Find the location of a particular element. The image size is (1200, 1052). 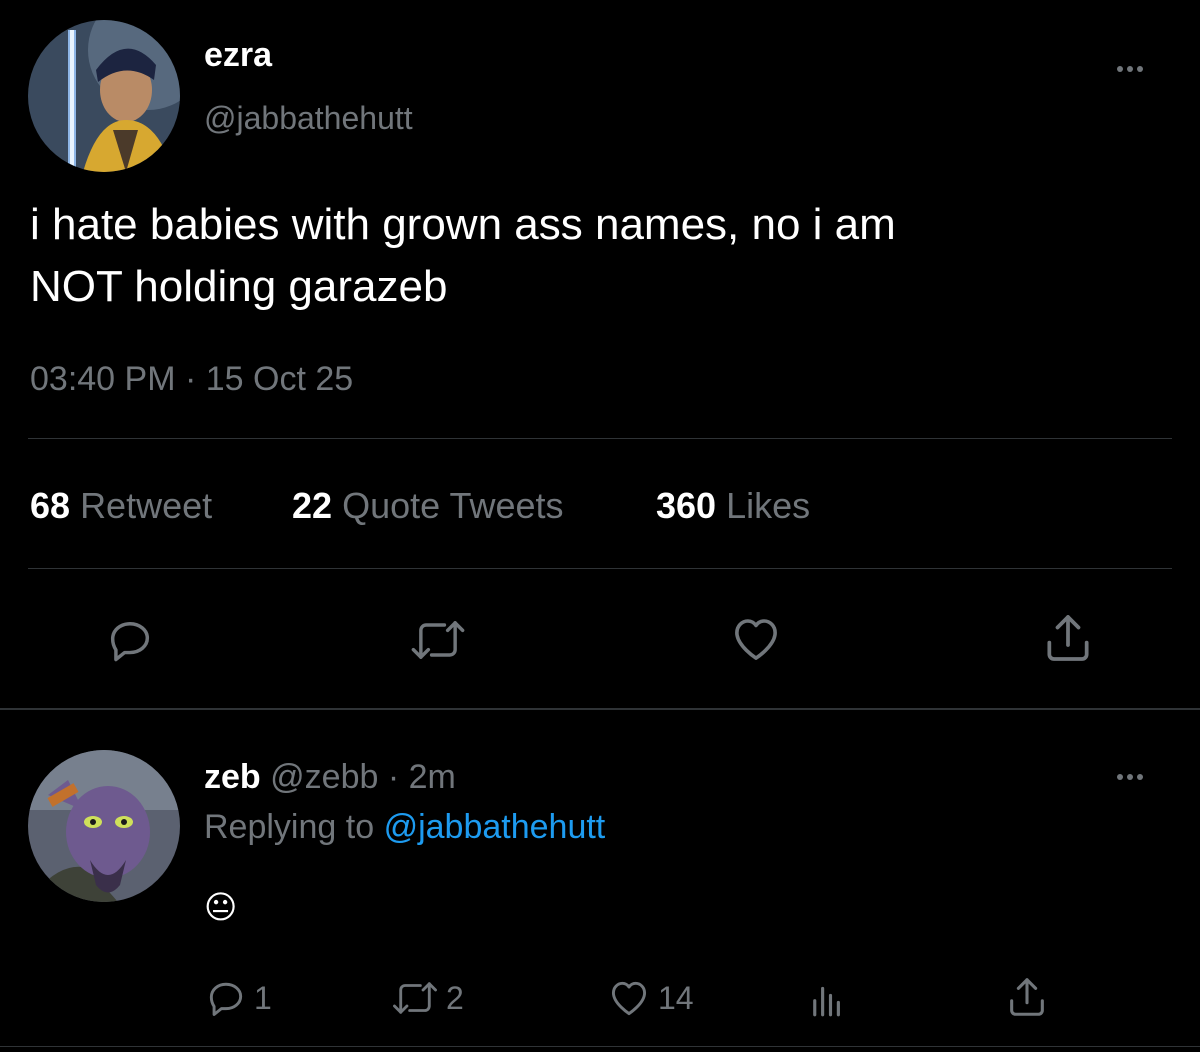

tweet-date: 15 Oct 25 is located at coordinates (279, 379).